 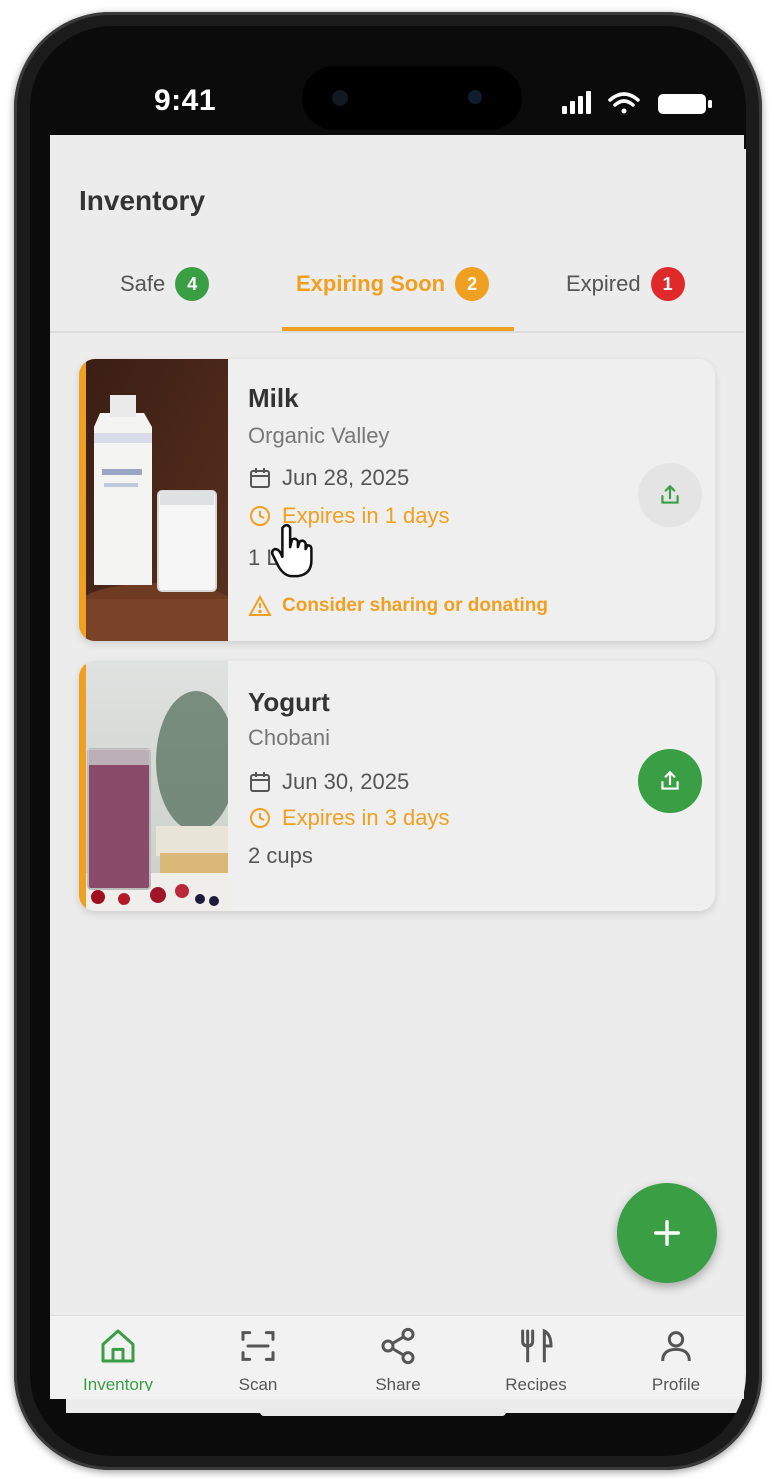 I want to click on item-expiry-row: Expires in 3 days, so click(x=349, y=818).